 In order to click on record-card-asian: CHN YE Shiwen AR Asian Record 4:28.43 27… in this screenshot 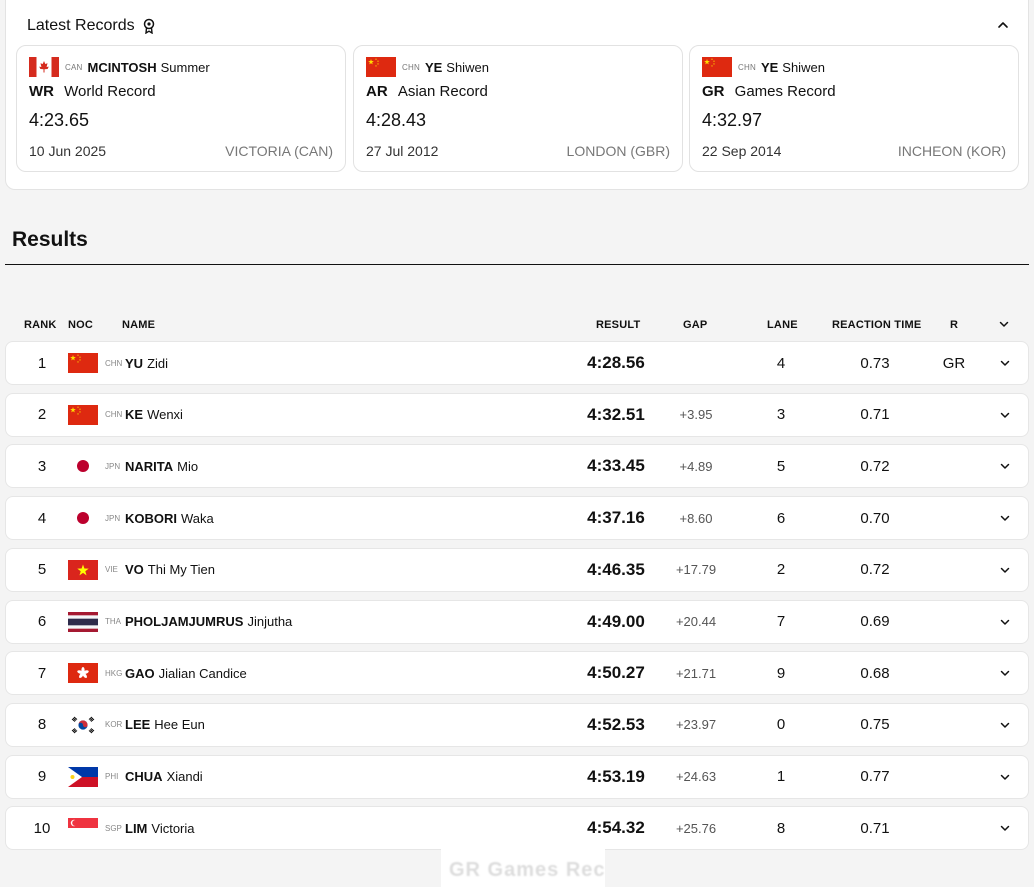, I will do `click(518, 108)`.